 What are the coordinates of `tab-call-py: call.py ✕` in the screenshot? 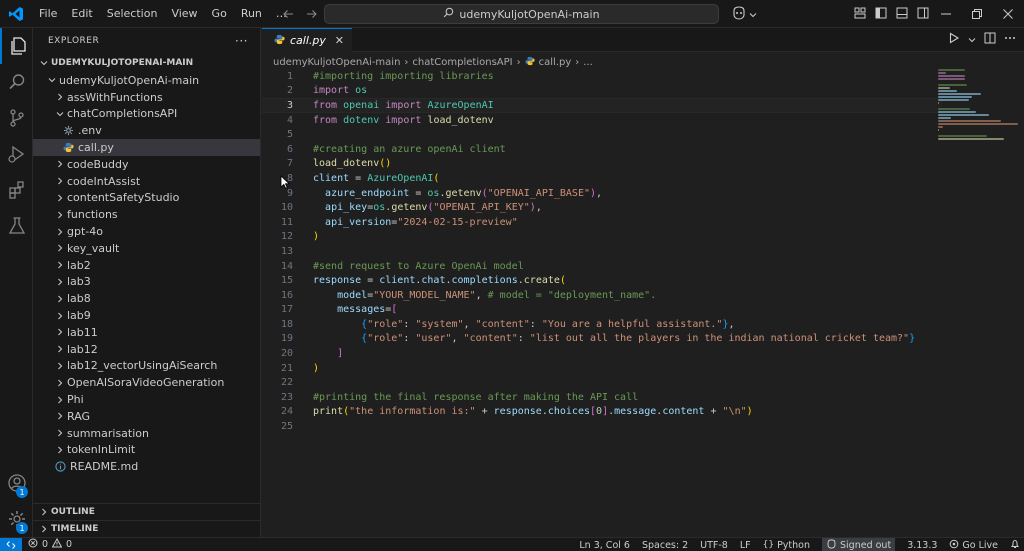 It's located at (307, 40).